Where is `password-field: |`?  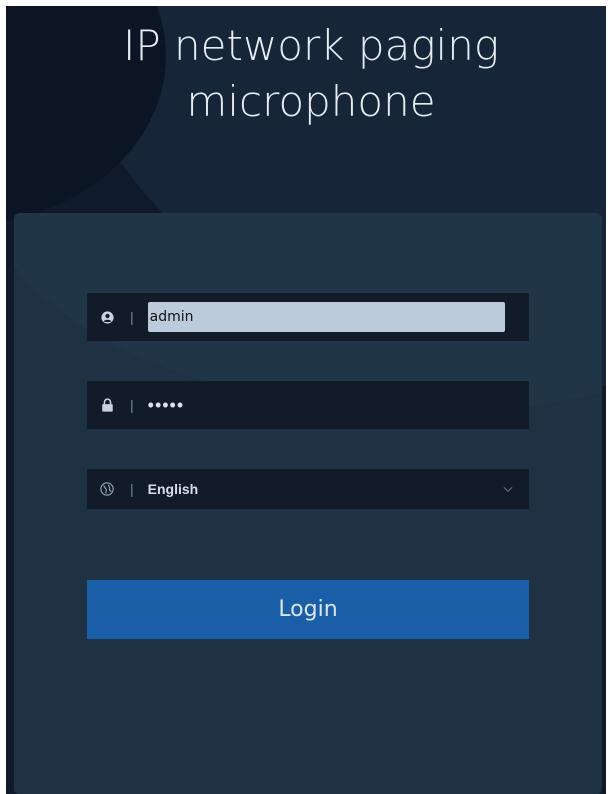
password-field: | is located at coordinates (308, 405).